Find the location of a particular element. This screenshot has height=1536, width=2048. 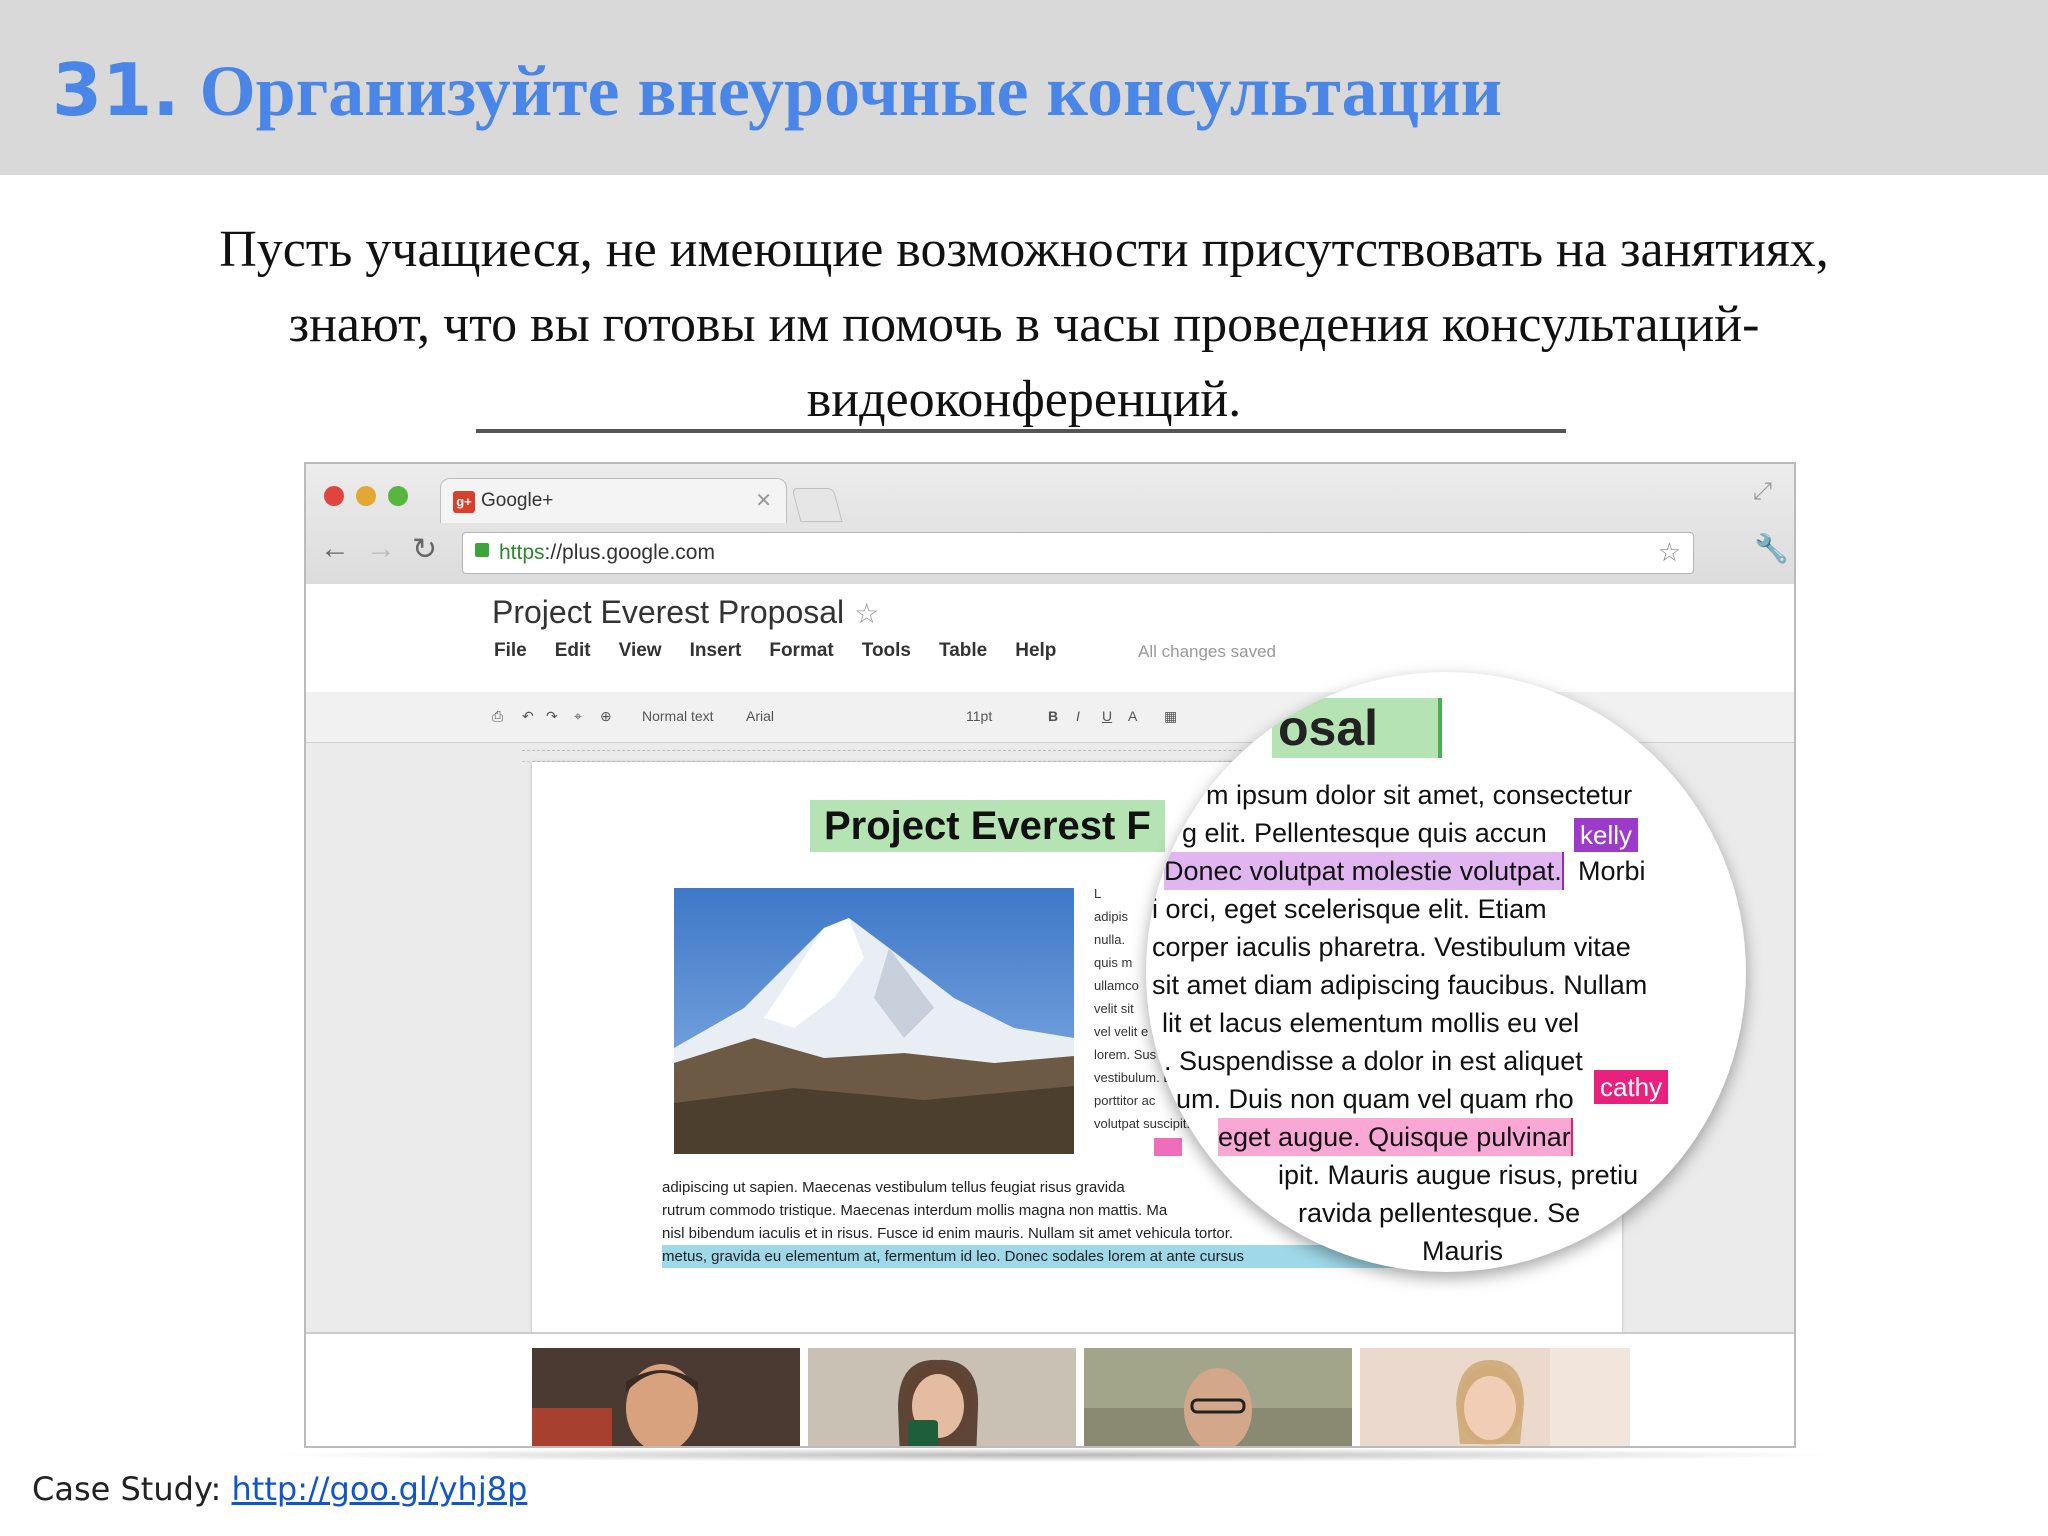

save-status: All changes saved is located at coordinates (1207, 651).